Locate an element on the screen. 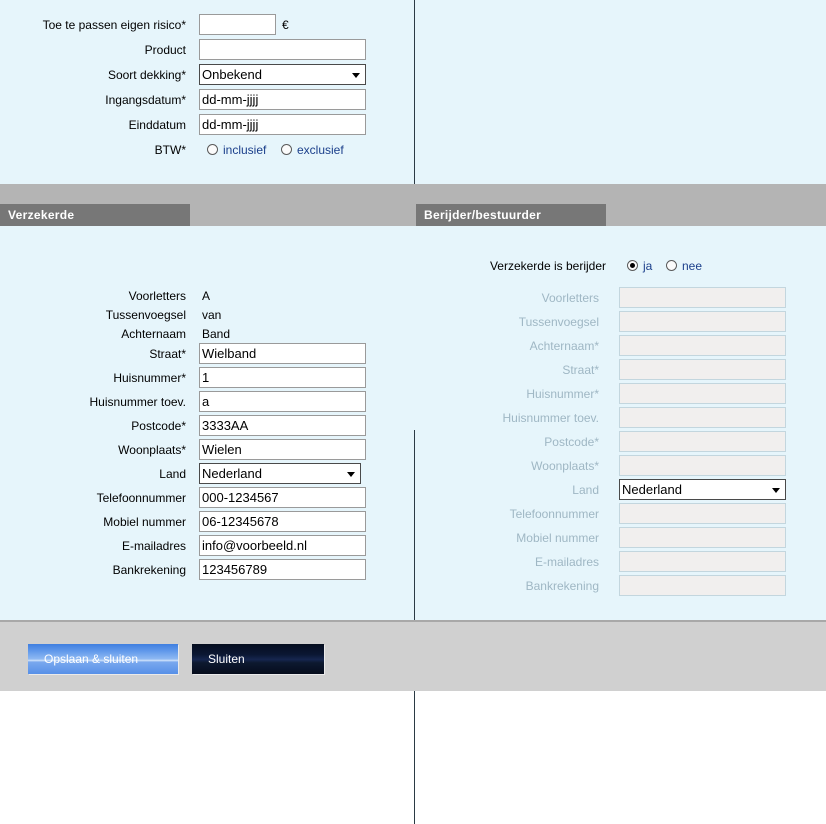 This screenshot has height=824, width=826. select-soort-dekking-value: Onbekend is located at coordinates (232, 74).